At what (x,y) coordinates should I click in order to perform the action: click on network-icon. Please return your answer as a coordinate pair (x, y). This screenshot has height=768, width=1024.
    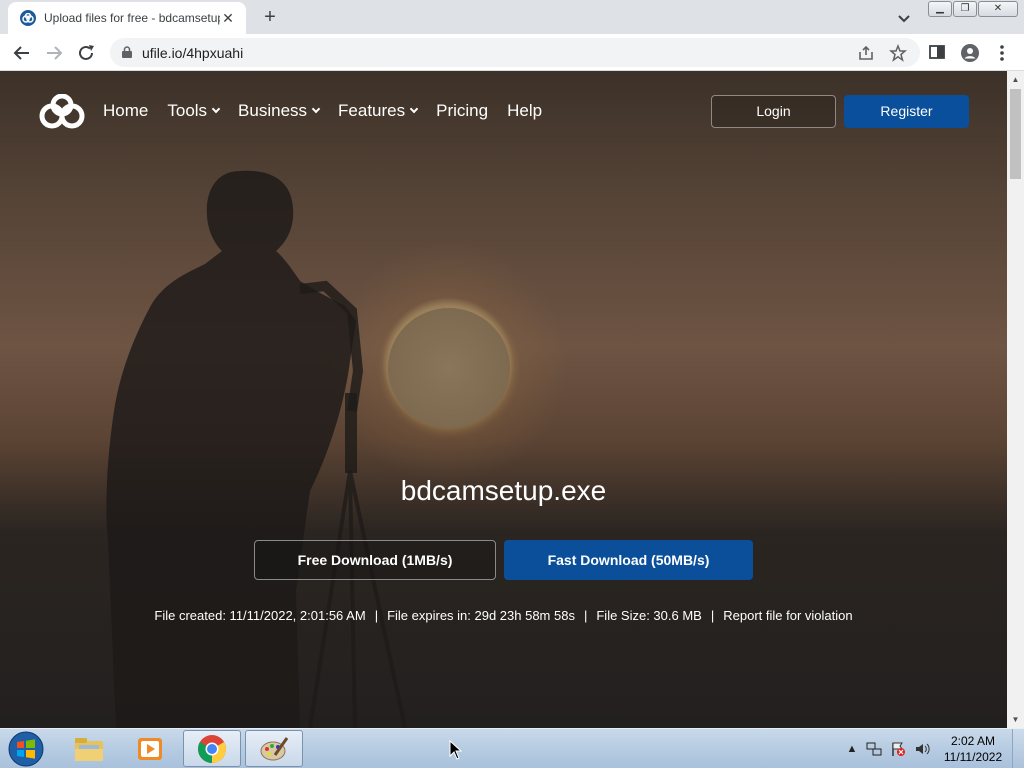
    Looking at the image, I should click on (874, 749).